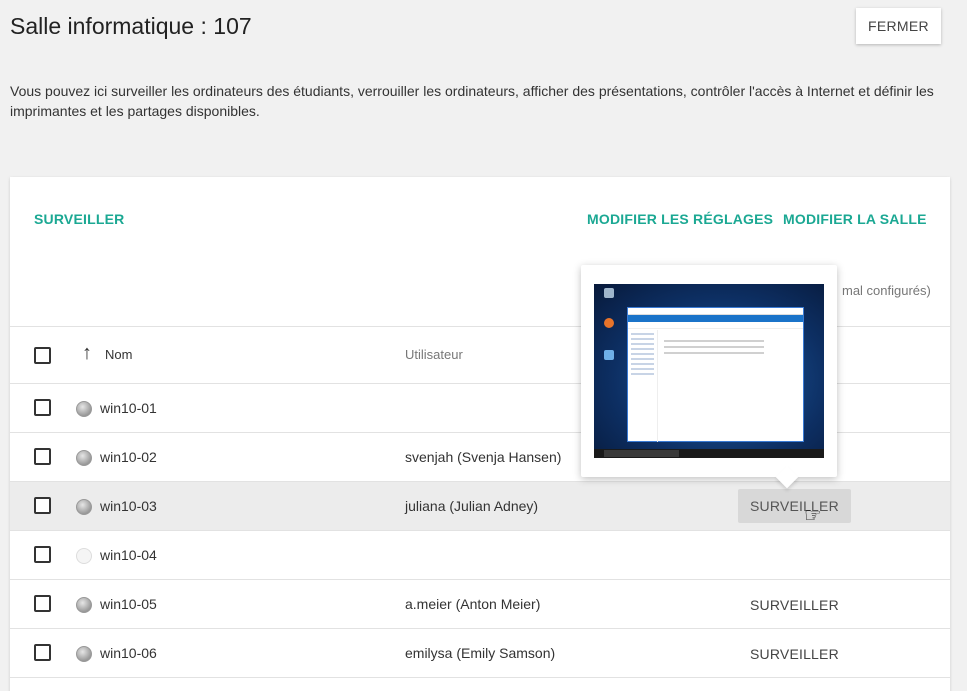 This screenshot has height=691, width=967. What do you see at coordinates (131, 26) in the screenshot?
I see `page-title: Salle informatique : 107` at bounding box center [131, 26].